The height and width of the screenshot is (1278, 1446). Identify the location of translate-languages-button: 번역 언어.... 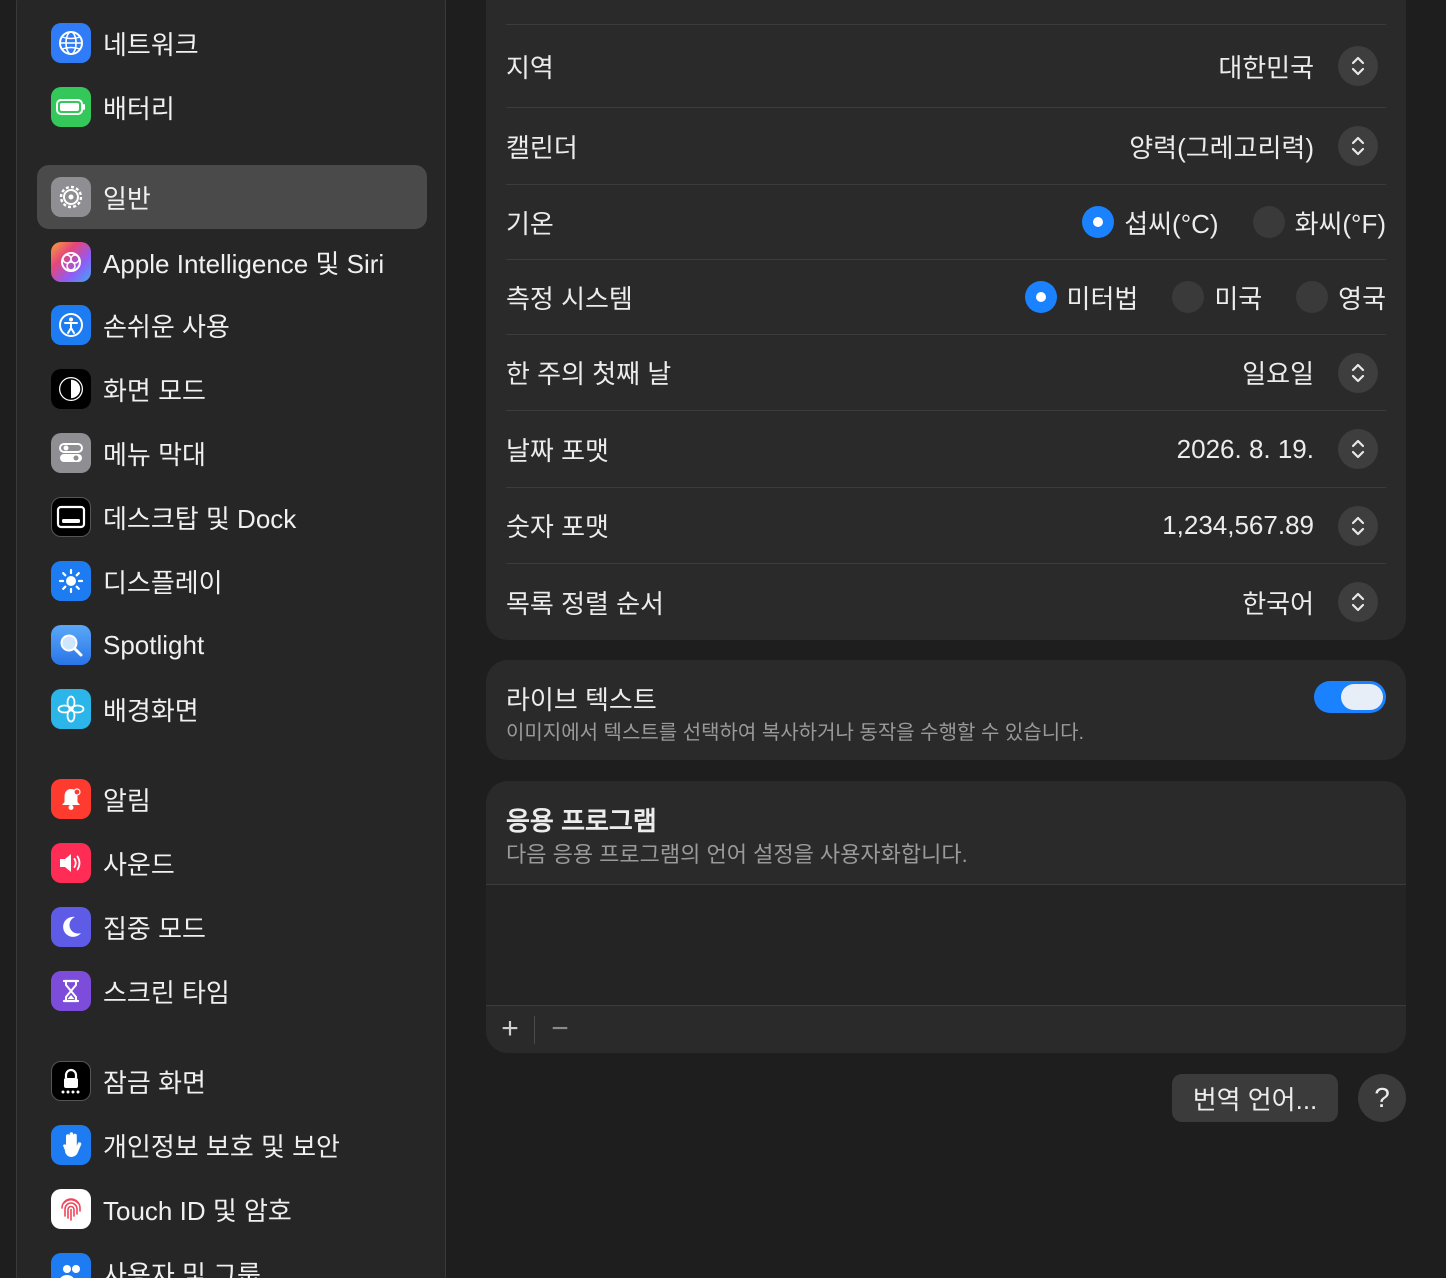
(1255, 1098).